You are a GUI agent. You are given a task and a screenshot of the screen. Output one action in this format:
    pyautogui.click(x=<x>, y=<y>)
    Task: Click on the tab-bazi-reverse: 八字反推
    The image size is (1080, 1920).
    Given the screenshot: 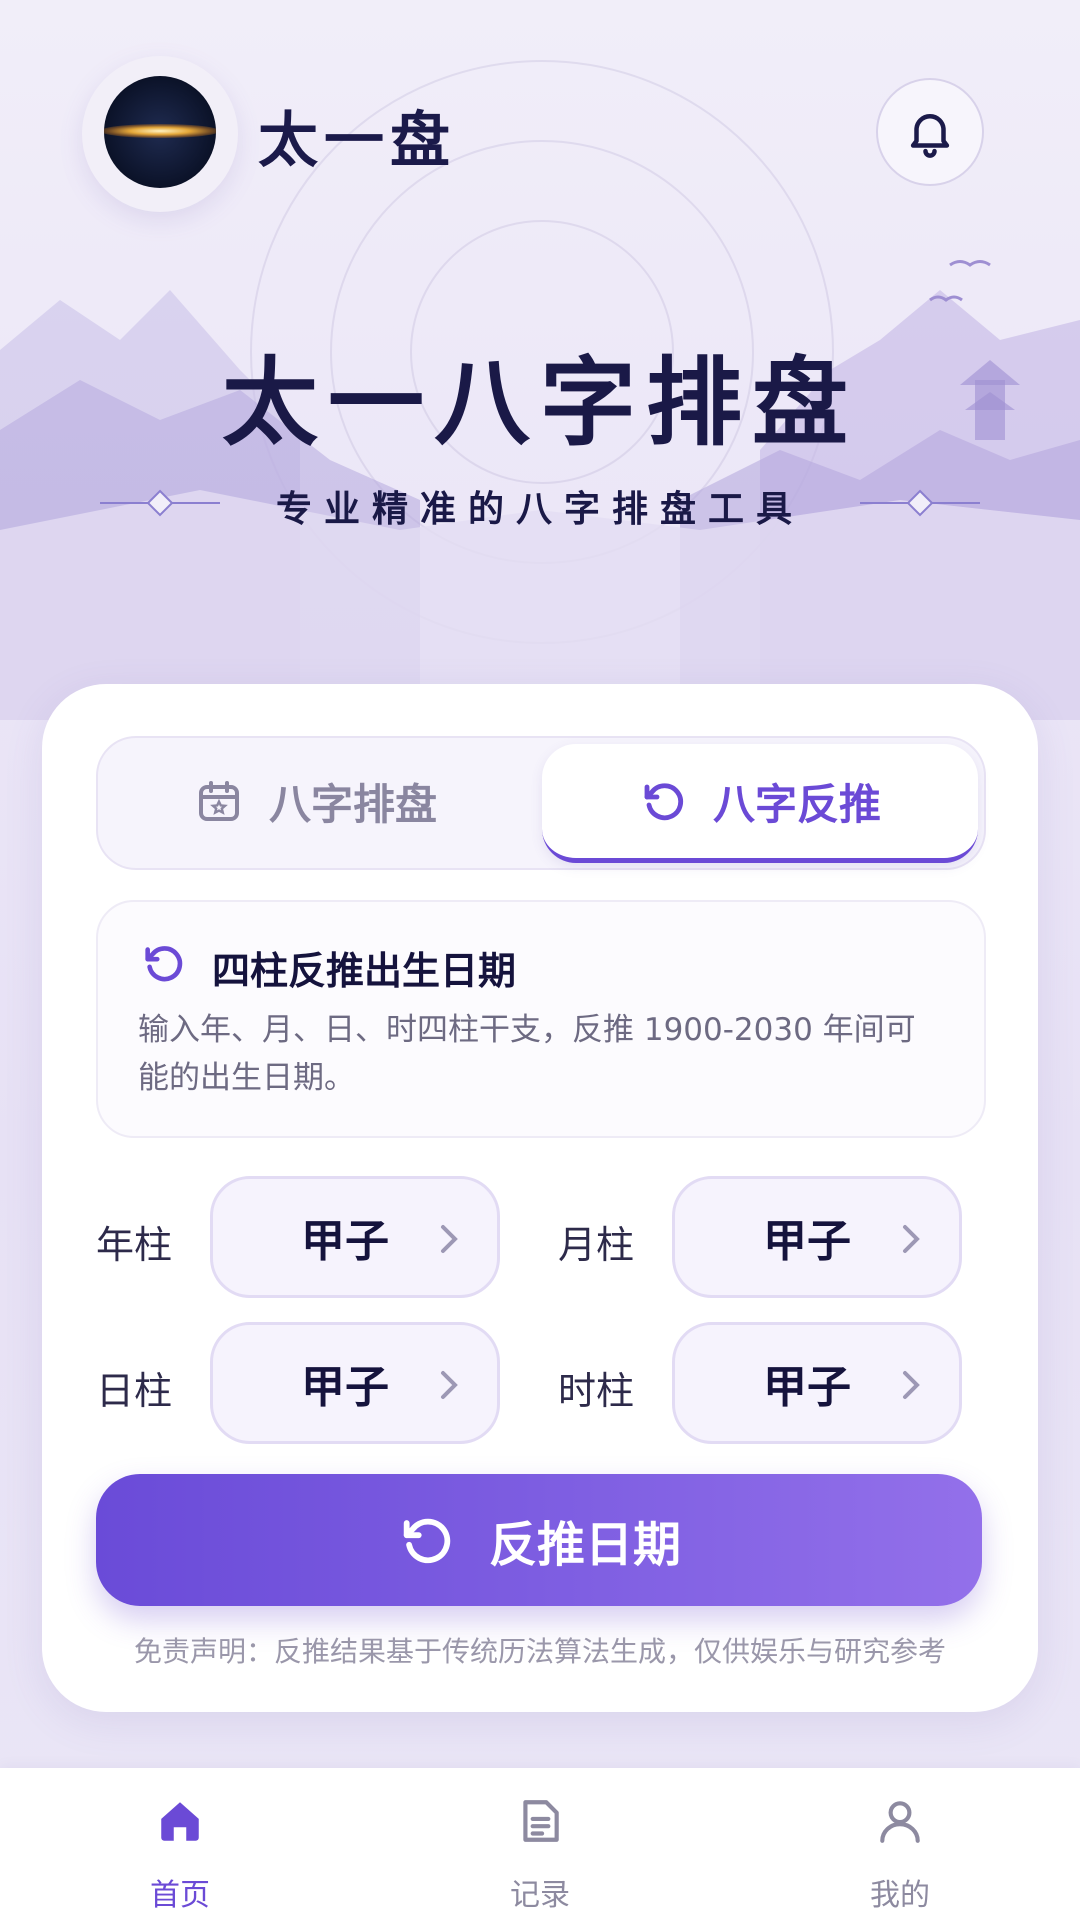 What is the action you would take?
    pyautogui.click(x=760, y=803)
    